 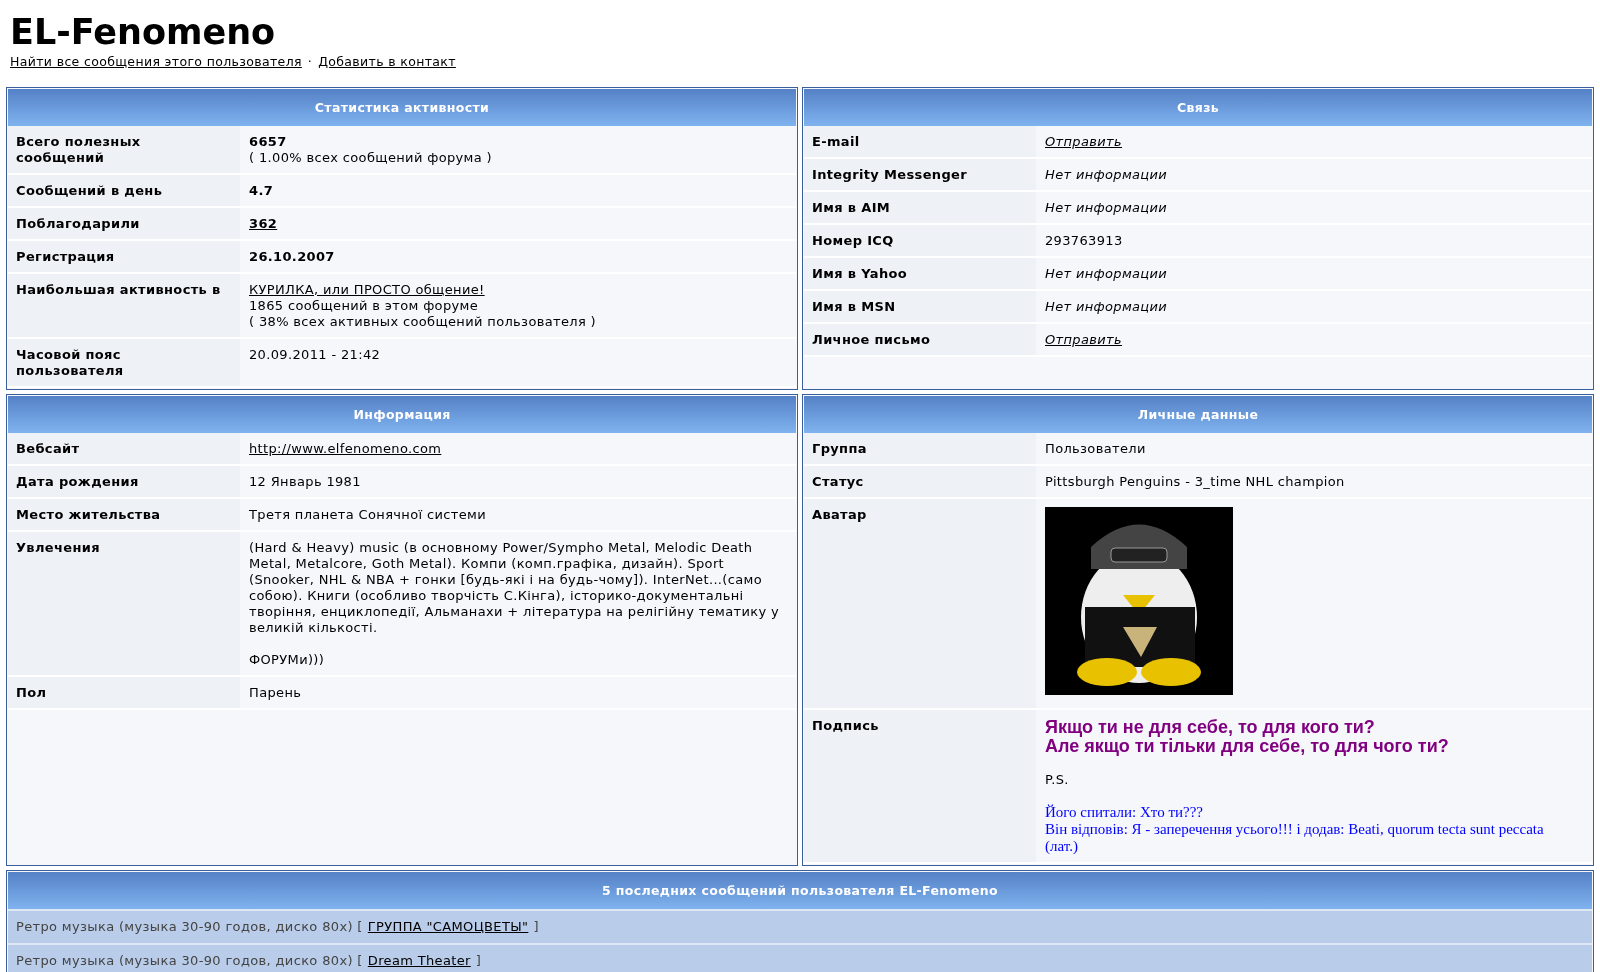 What do you see at coordinates (262, 191) in the screenshot?
I see `value-text: 4.7` at bounding box center [262, 191].